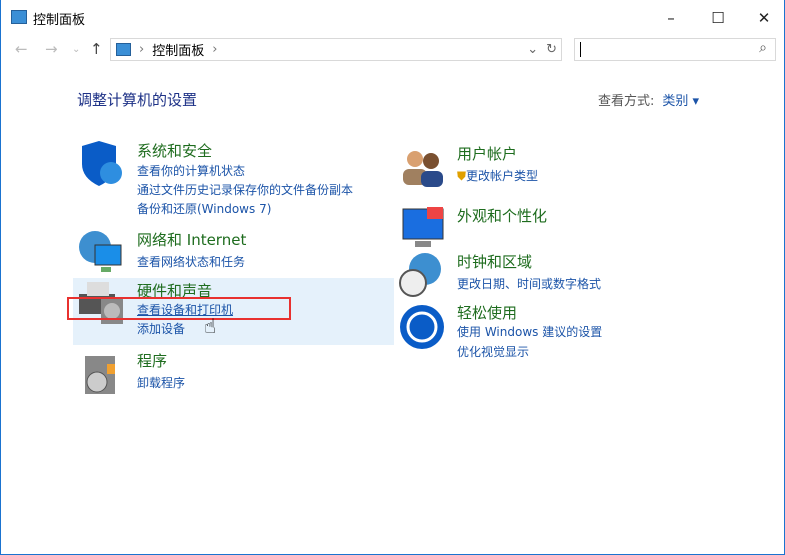 Image resolution: width=785 pixels, height=555 pixels. What do you see at coordinates (59, 20) in the screenshot?
I see `window-title: 控制面板` at bounding box center [59, 20].